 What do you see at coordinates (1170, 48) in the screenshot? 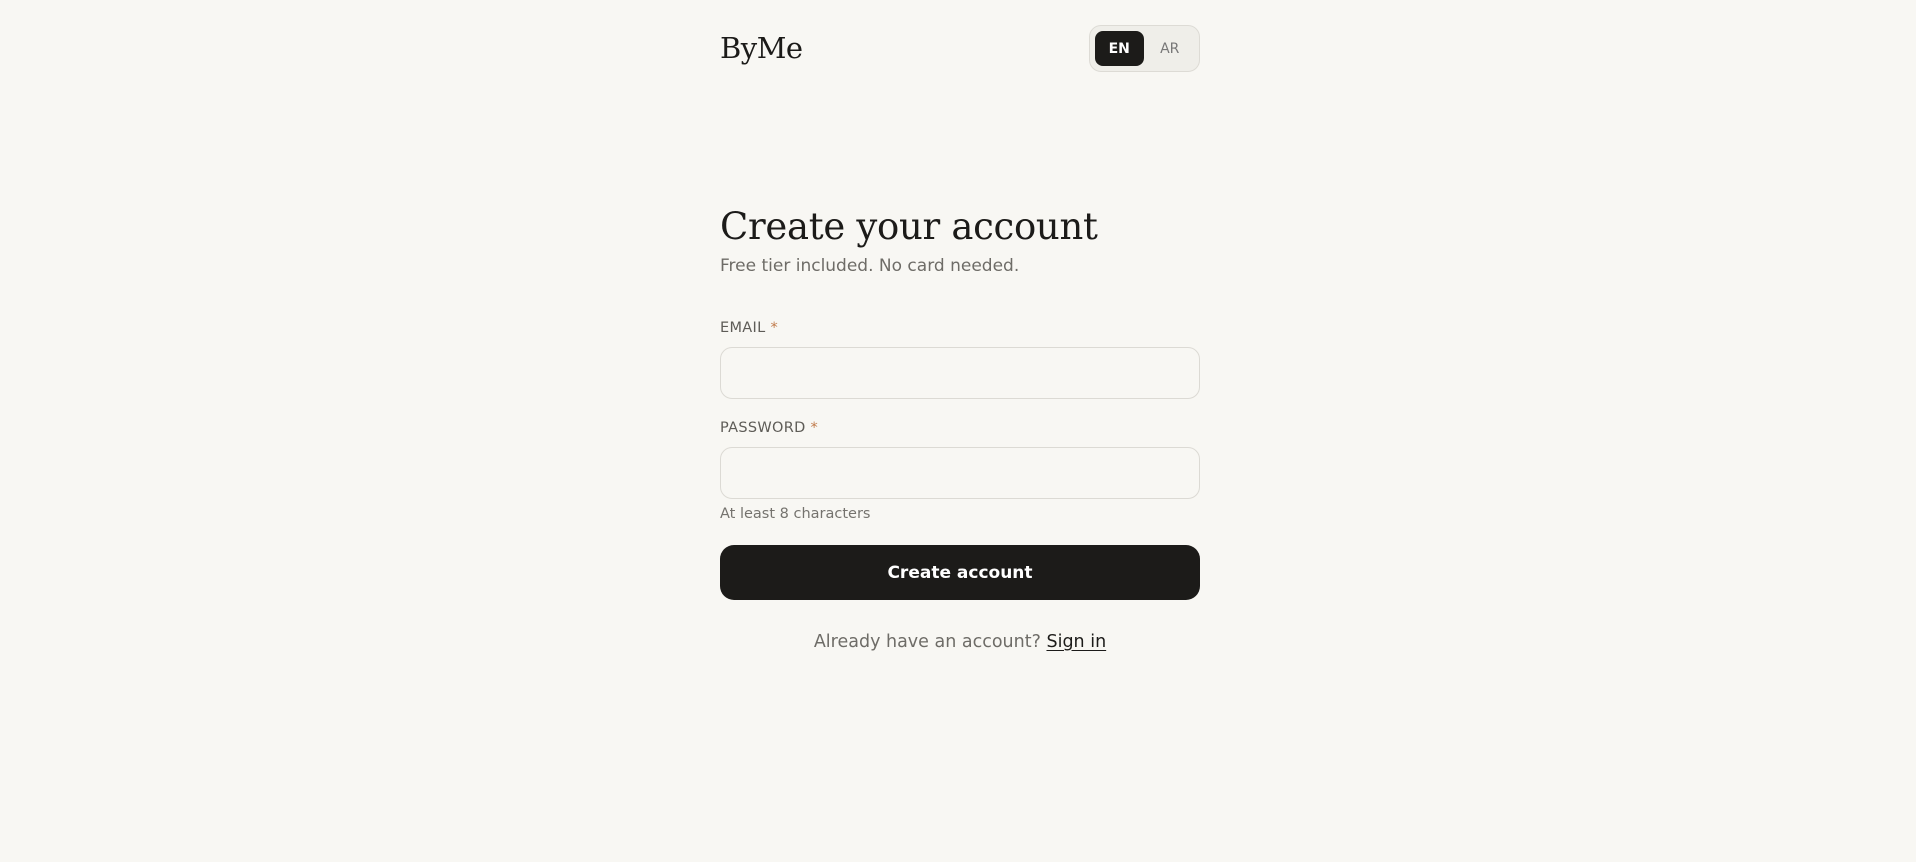
I see `language-ar-button: AR` at bounding box center [1170, 48].